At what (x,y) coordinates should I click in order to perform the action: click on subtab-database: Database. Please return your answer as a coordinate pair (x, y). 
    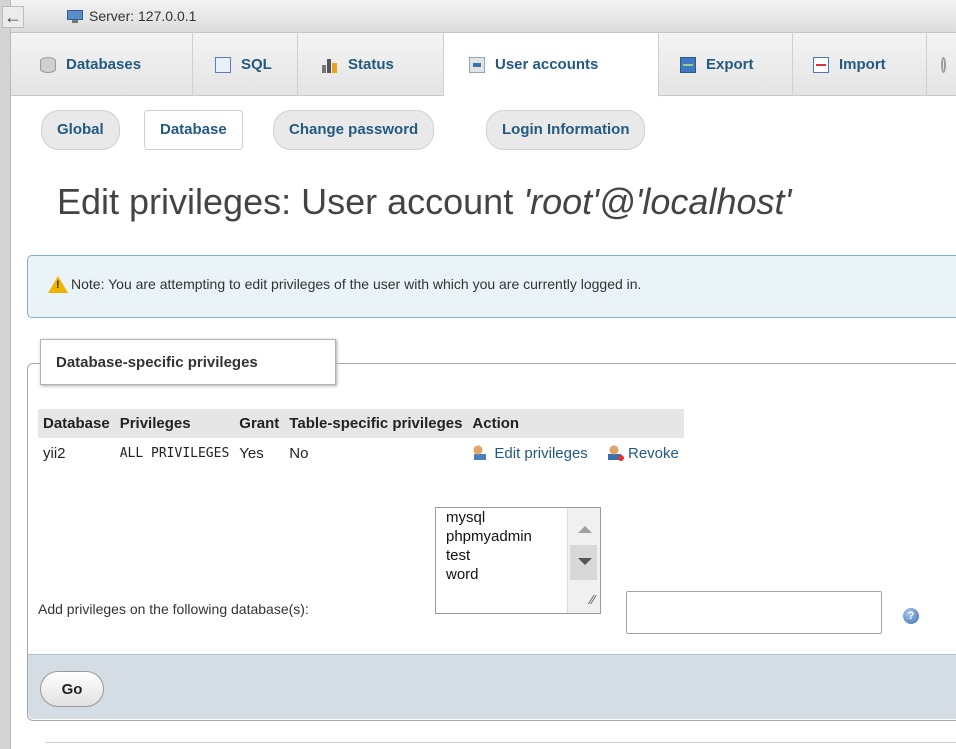
    Looking at the image, I should click on (193, 130).